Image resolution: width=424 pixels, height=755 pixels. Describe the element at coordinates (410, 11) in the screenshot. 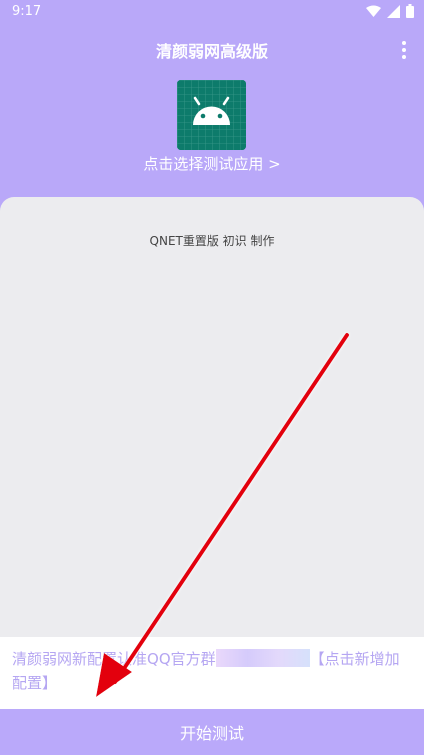

I see `battery-icon` at that location.